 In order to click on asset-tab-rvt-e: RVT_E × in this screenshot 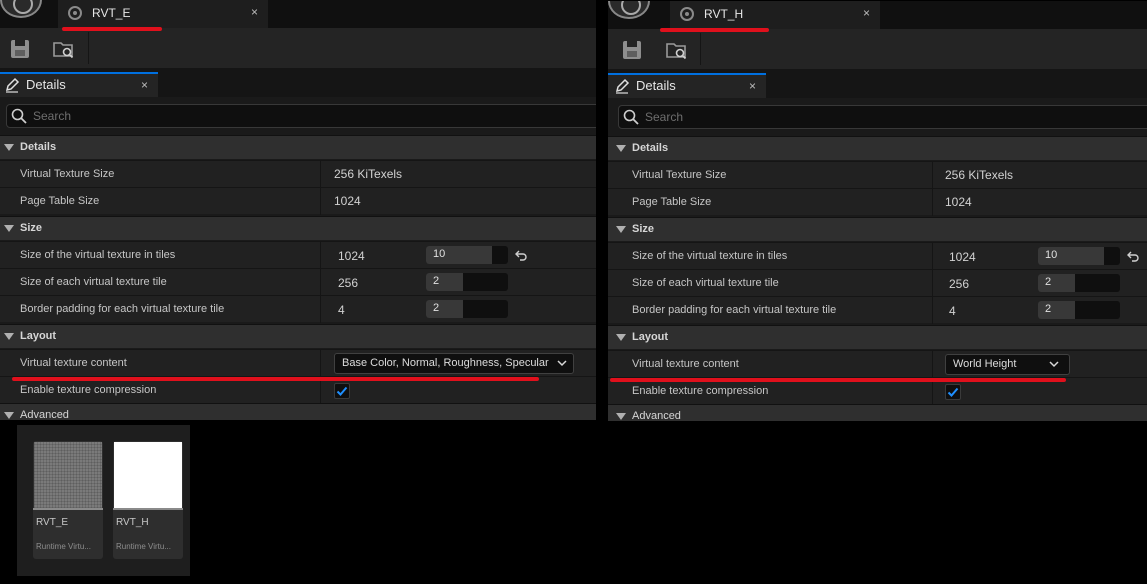, I will do `click(163, 14)`.